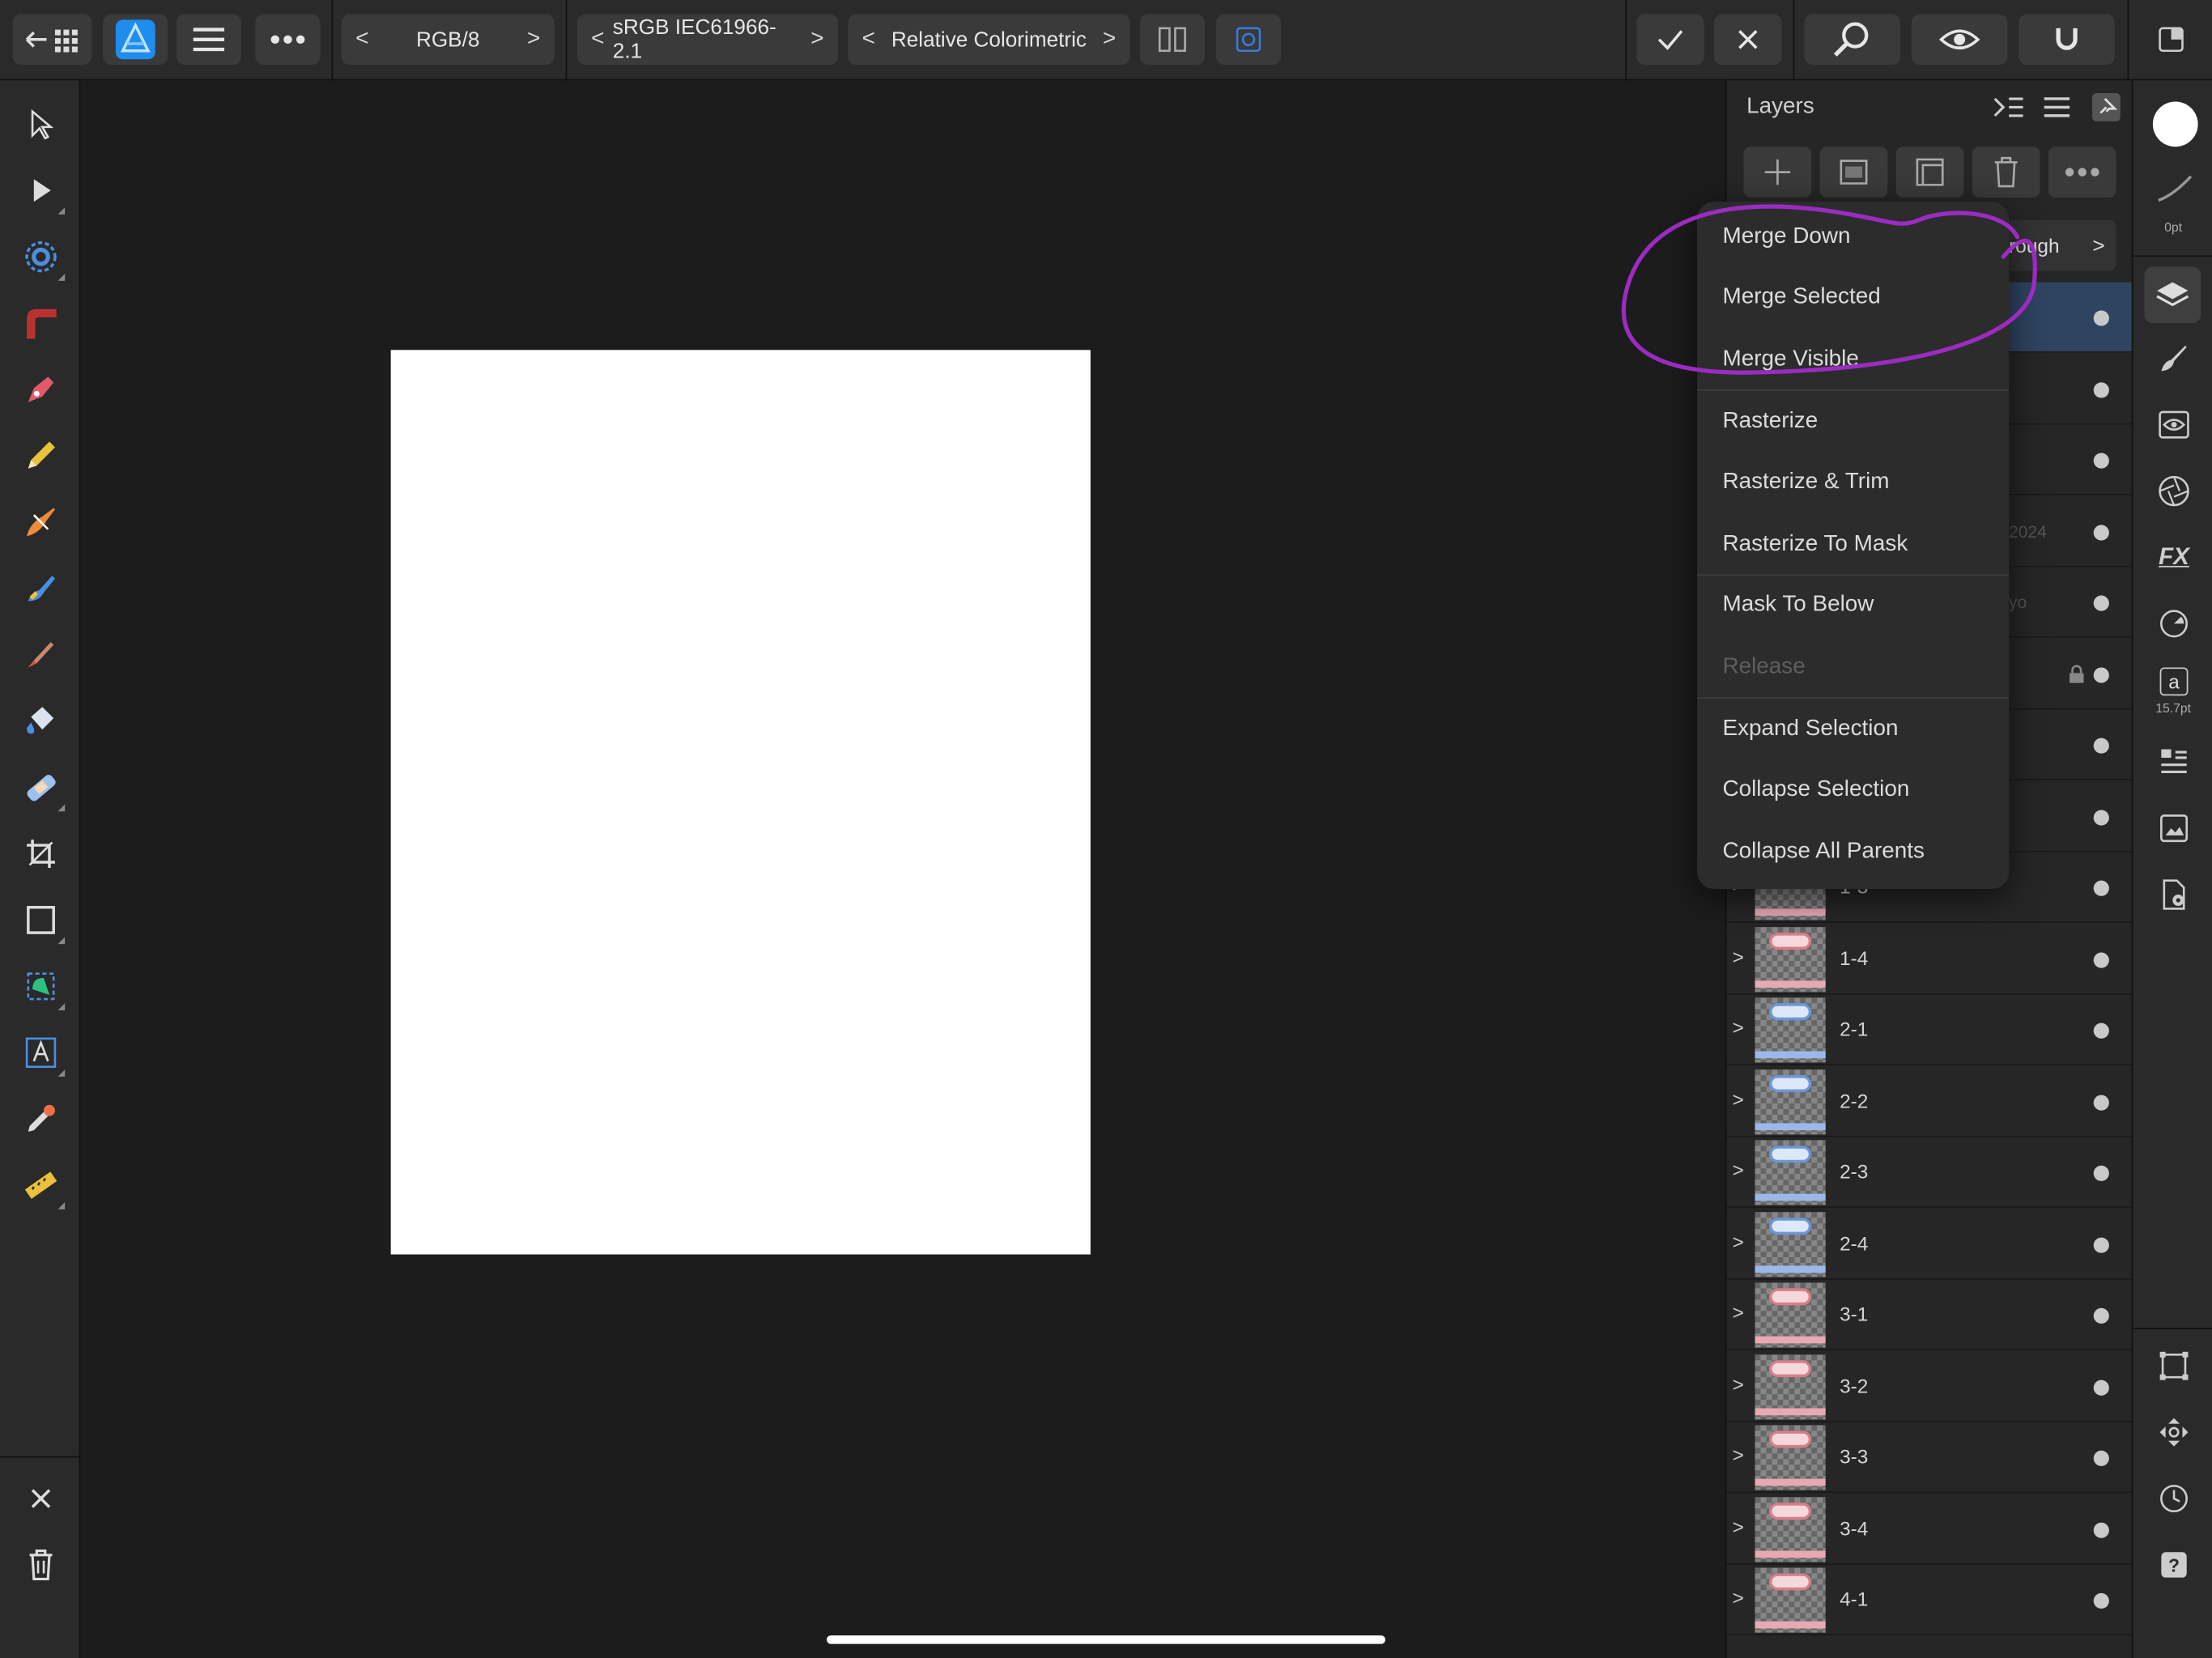 The width and height of the screenshot is (2212, 1658). What do you see at coordinates (448, 40) in the screenshot?
I see `color-format-selector: < RGB/8 >` at bounding box center [448, 40].